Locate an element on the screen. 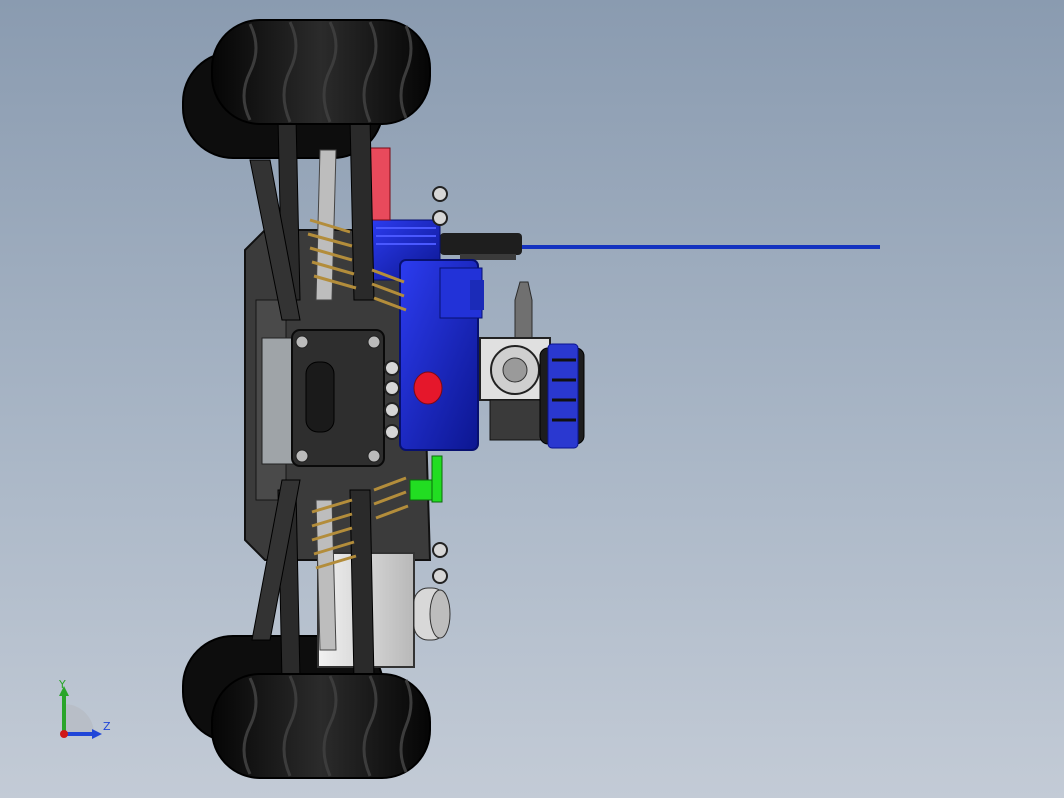 The height and width of the screenshot is (798, 1064). tire-front-left is located at coordinates (321, 72).